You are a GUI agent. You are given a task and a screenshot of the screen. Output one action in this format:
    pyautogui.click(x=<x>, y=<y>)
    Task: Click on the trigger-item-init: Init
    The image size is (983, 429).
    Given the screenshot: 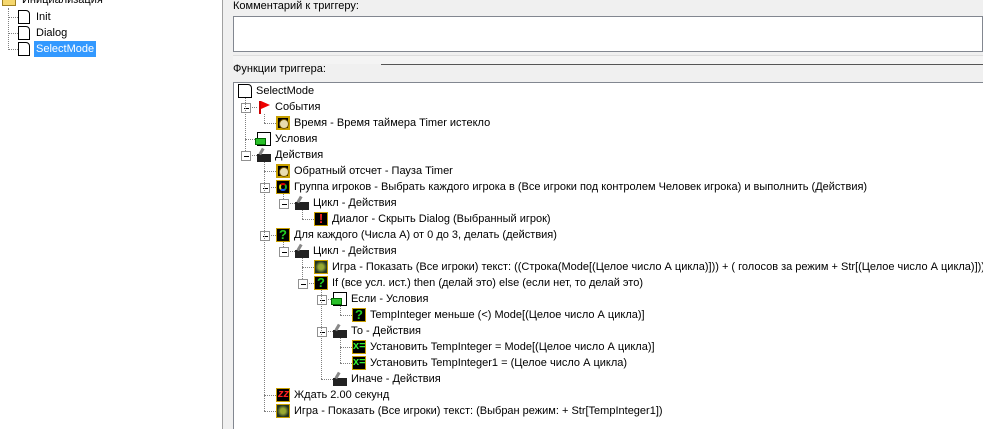 What is the action you would take?
    pyautogui.click(x=35, y=17)
    